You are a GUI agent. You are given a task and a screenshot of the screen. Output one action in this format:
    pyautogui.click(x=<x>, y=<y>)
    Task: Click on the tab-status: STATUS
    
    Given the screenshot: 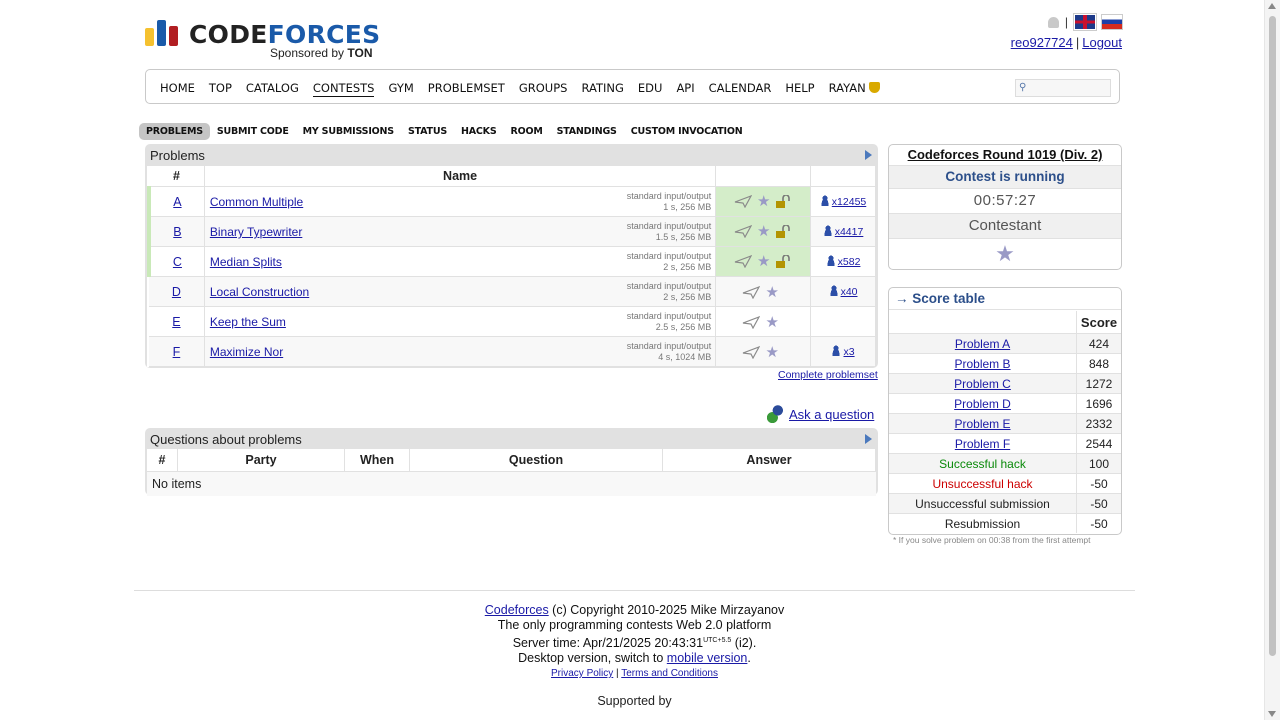 What is the action you would take?
    pyautogui.click(x=427, y=131)
    